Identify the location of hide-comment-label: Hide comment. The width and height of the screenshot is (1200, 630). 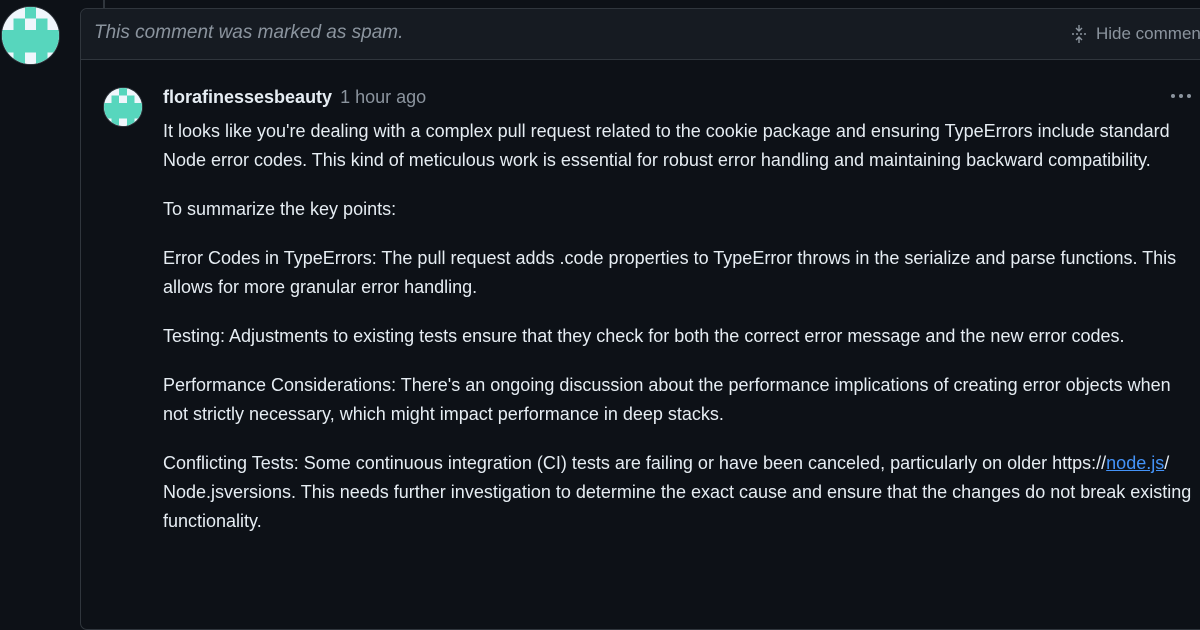
(1148, 33).